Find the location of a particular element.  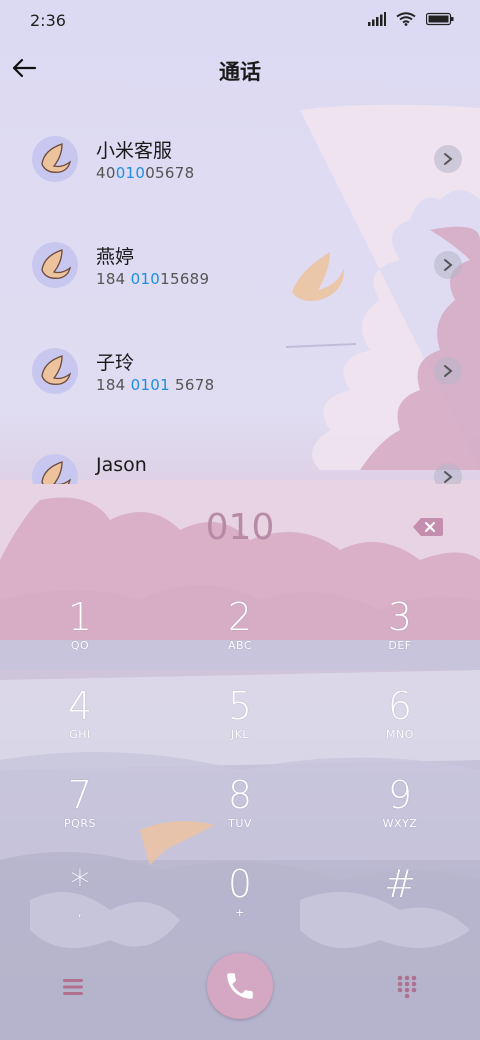

key-hash: # is located at coordinates (400, 902).